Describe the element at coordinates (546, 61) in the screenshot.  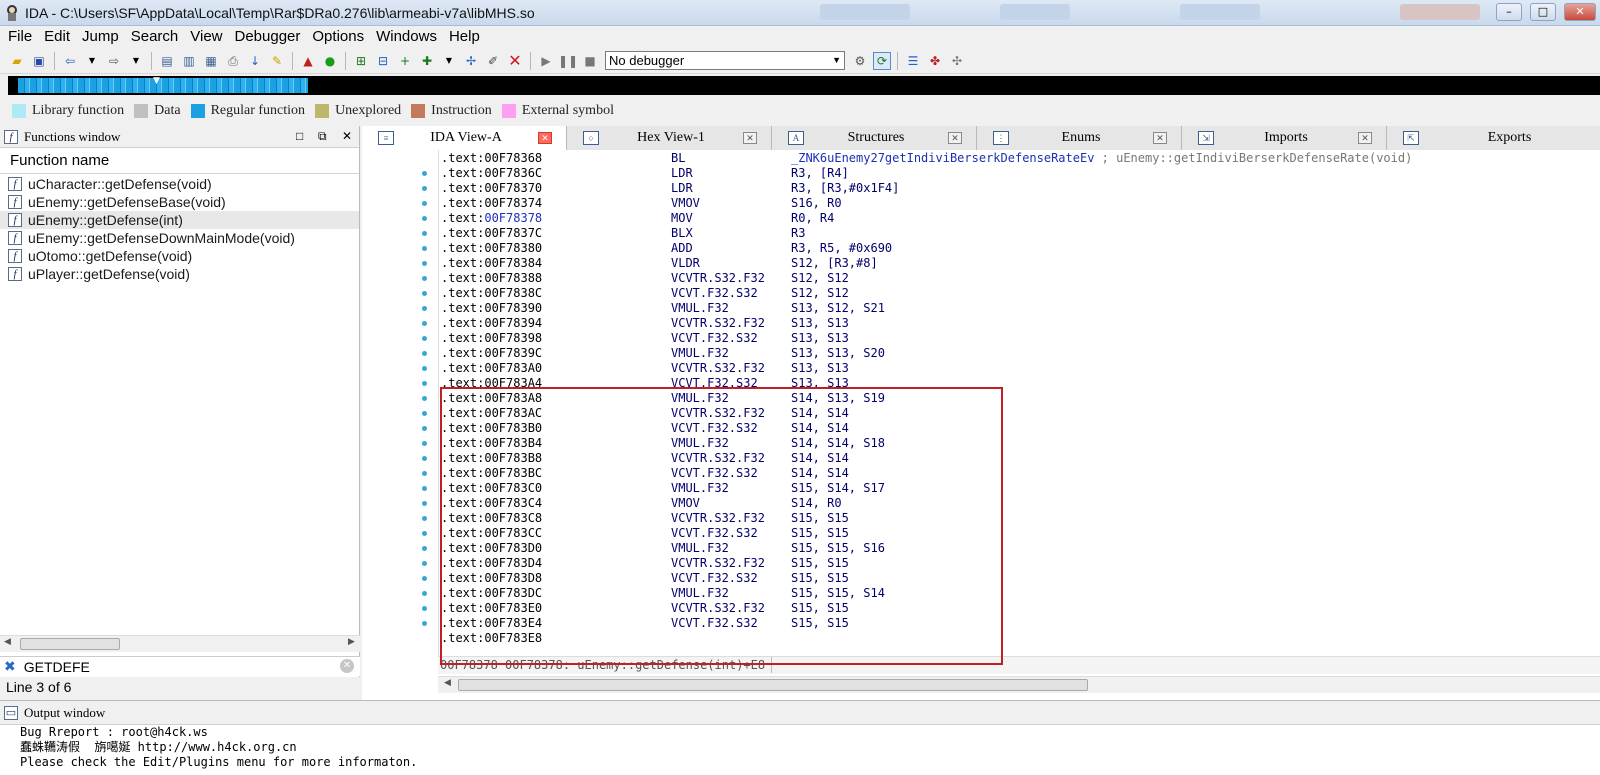
I see `play-icon: ▶` at that location.